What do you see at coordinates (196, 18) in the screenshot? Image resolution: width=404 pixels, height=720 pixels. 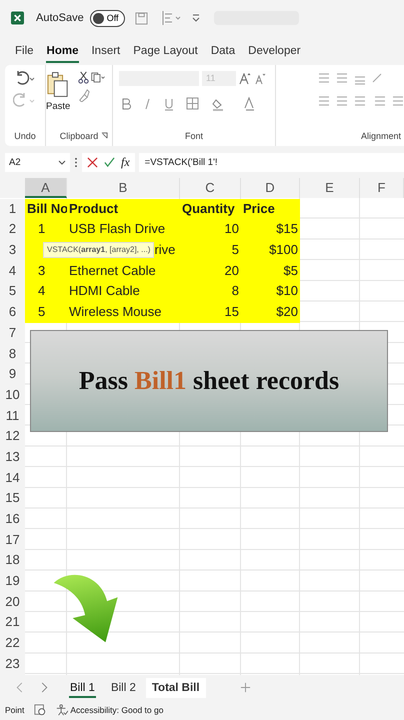 I see `customize-icon` at bounding box center [196, 18].